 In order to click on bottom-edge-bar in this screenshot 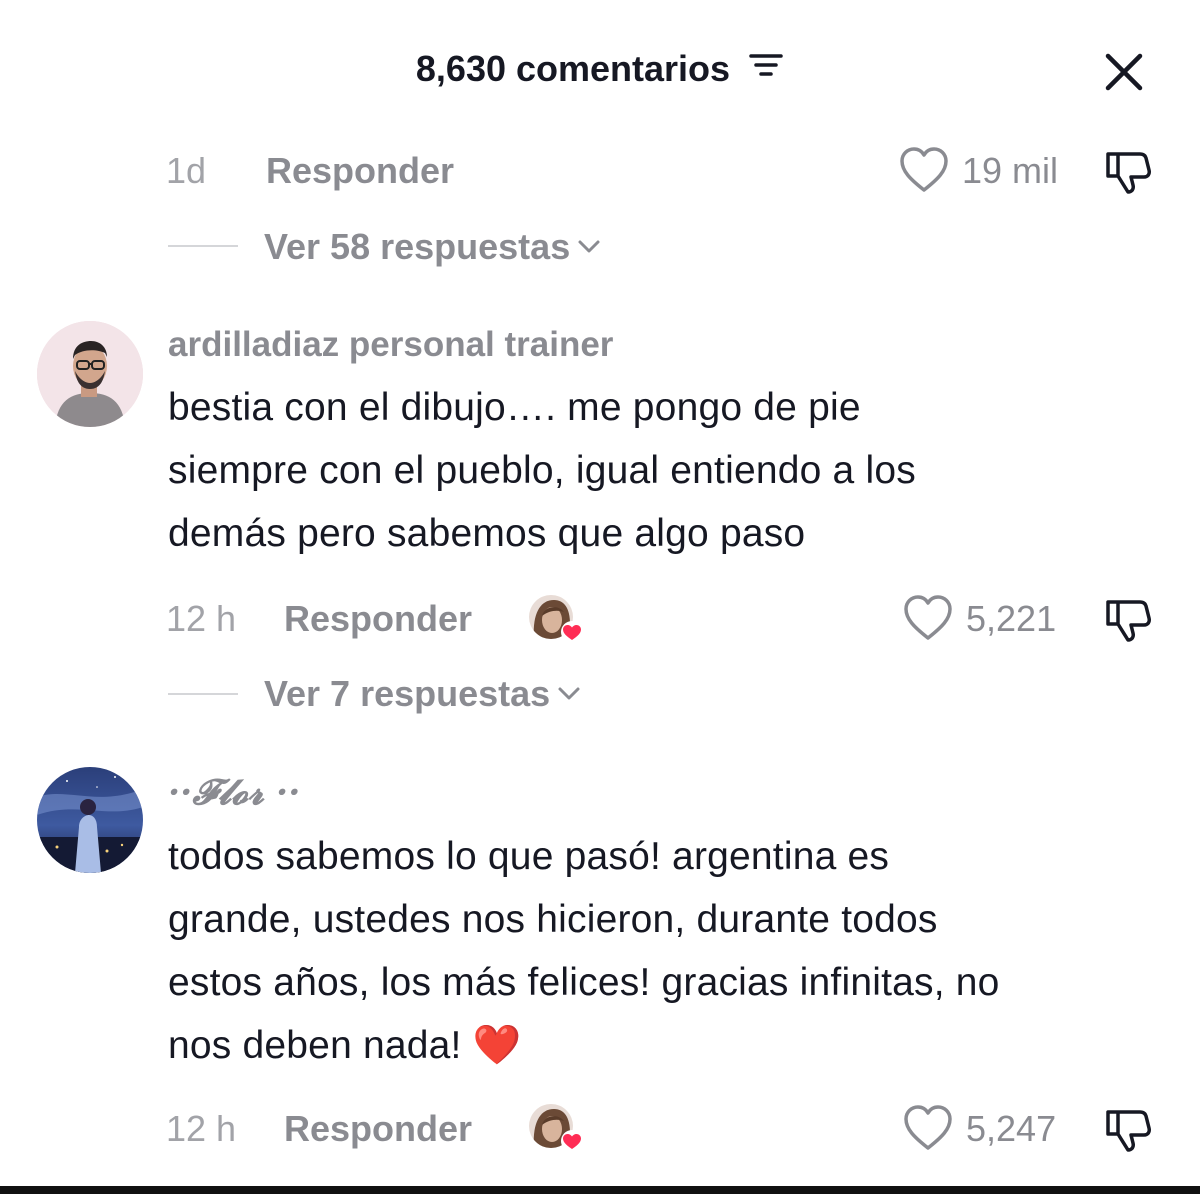, I will do `click(600, 1190)`.